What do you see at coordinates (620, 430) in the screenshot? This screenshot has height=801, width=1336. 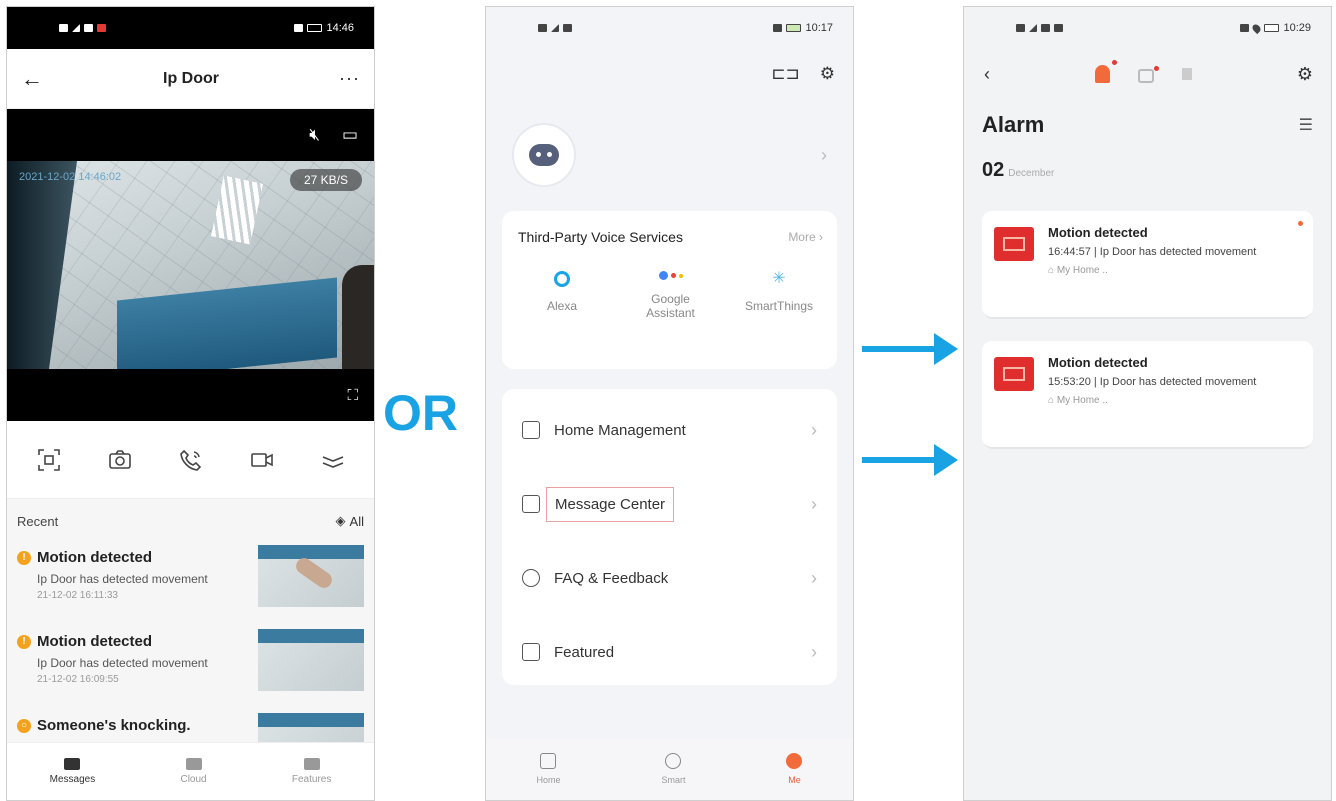 I see `menu-label: Home Management` at bounding box center [620, 430].